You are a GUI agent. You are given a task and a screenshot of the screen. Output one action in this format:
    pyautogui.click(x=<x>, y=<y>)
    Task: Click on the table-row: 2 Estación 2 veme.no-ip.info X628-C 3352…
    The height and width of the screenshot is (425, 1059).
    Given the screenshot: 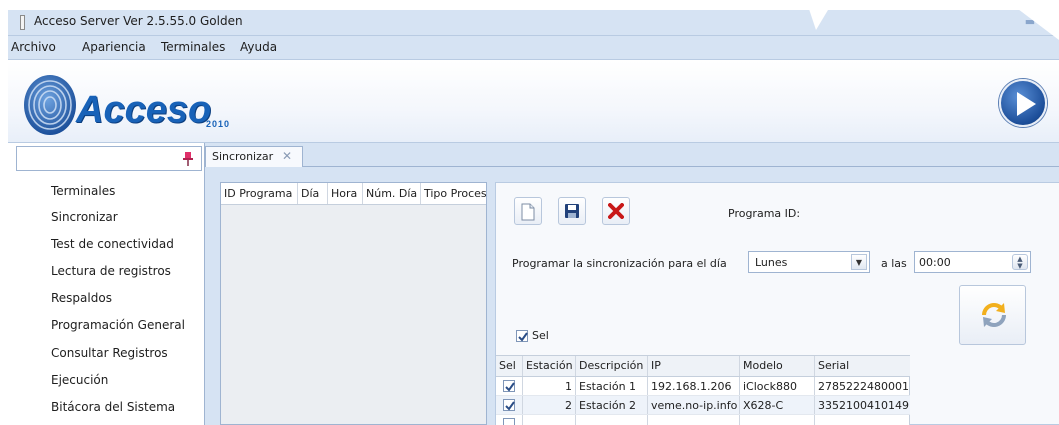 What is the action you would take?
    pyautogui.click(x=703, y=405)
    